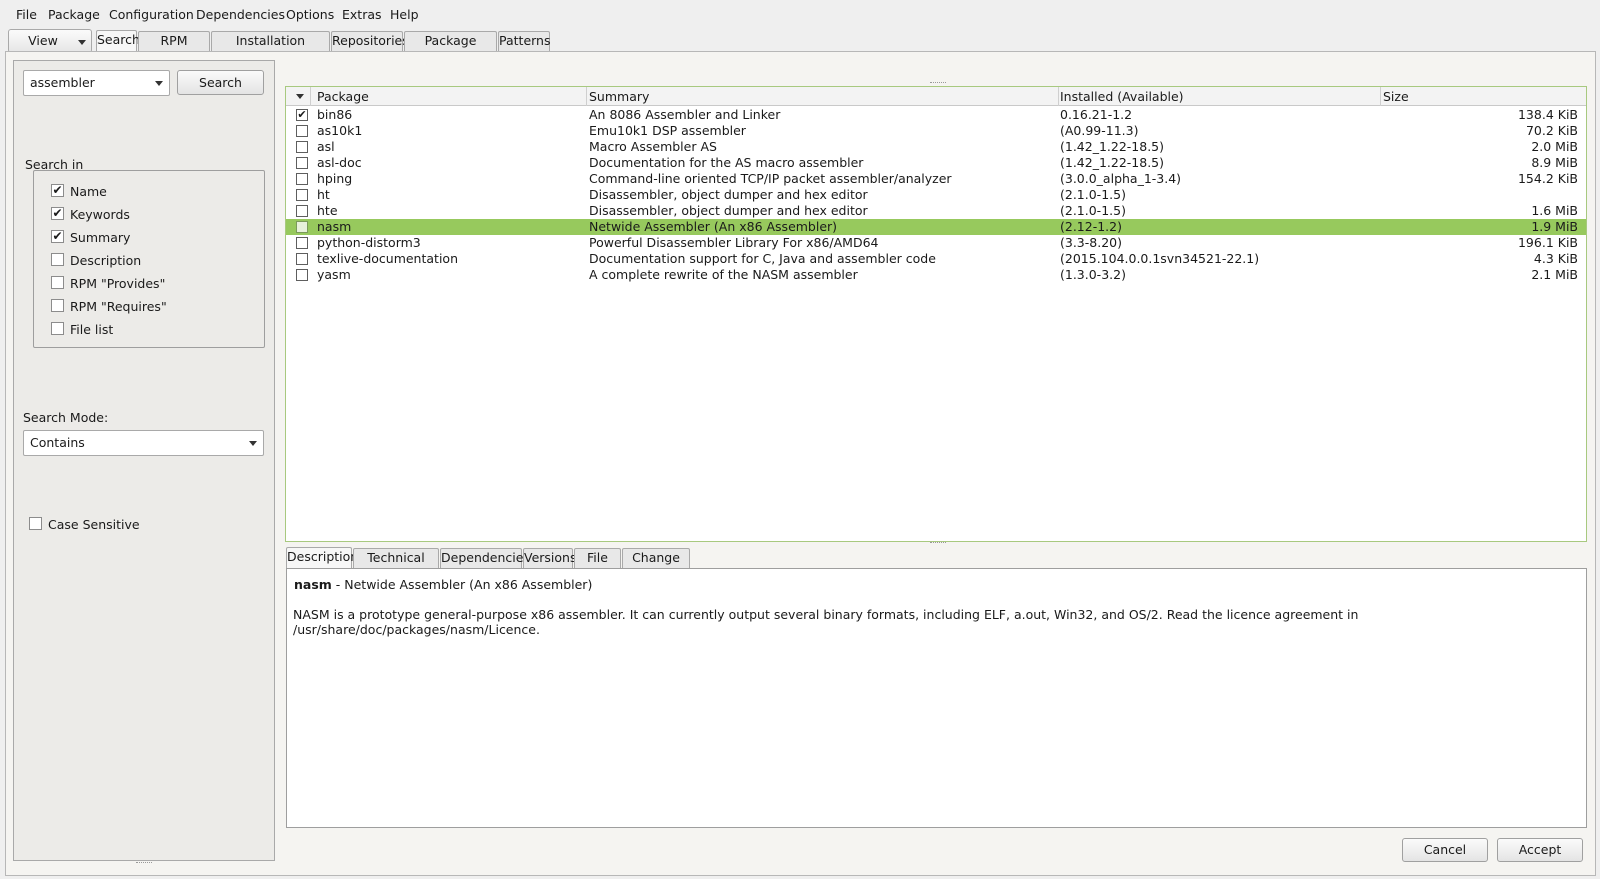 The width and height of the screenshot is (1600, 879). What do you see at coordinates (1099, 130) in the screenshot?
I see `package-version: (A0.99-11.3)` at bounding box center [1099, 130].